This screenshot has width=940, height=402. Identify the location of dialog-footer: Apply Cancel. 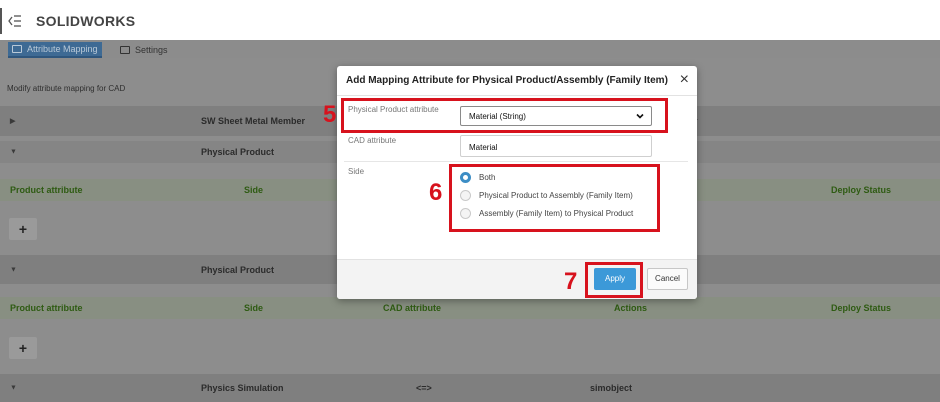
(517, 279).